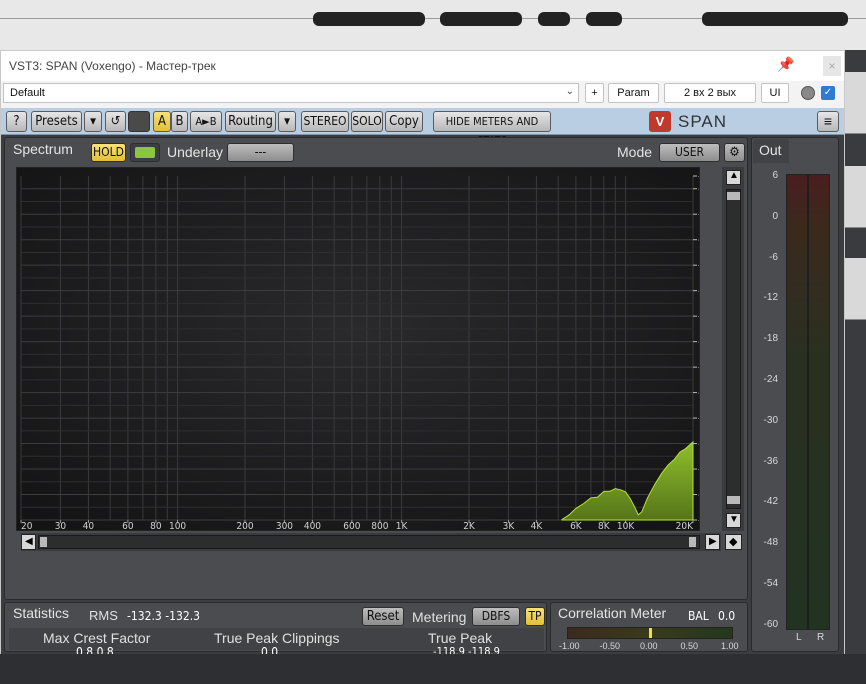  I want to click on presets-button: Presets, so click(56, 121).